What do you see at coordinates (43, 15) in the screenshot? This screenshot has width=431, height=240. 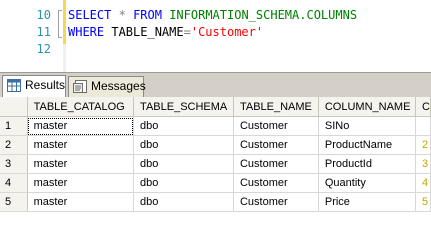 I see `line-number: 10` at bounding box center [43, 15].